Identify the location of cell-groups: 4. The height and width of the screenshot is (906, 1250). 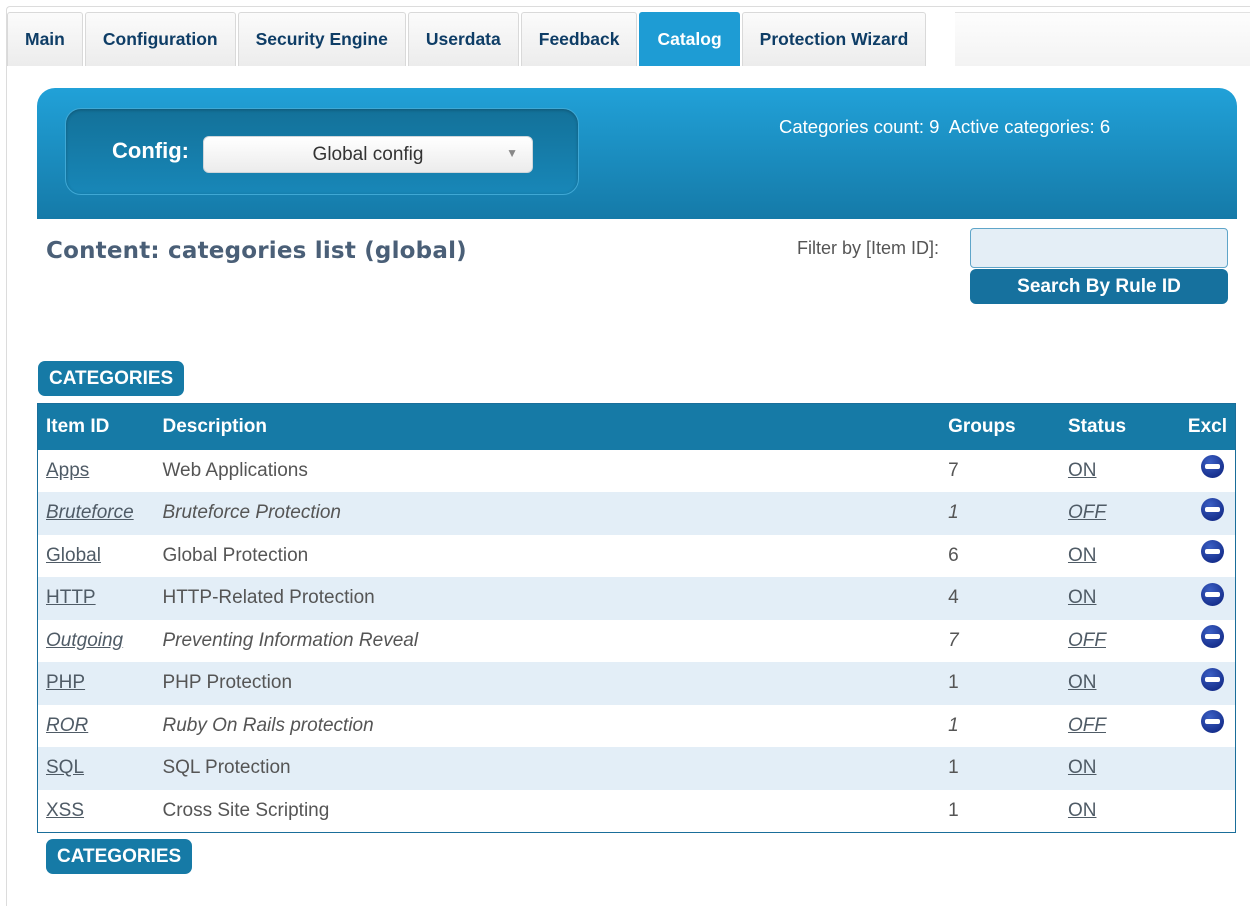
(1000, 598).